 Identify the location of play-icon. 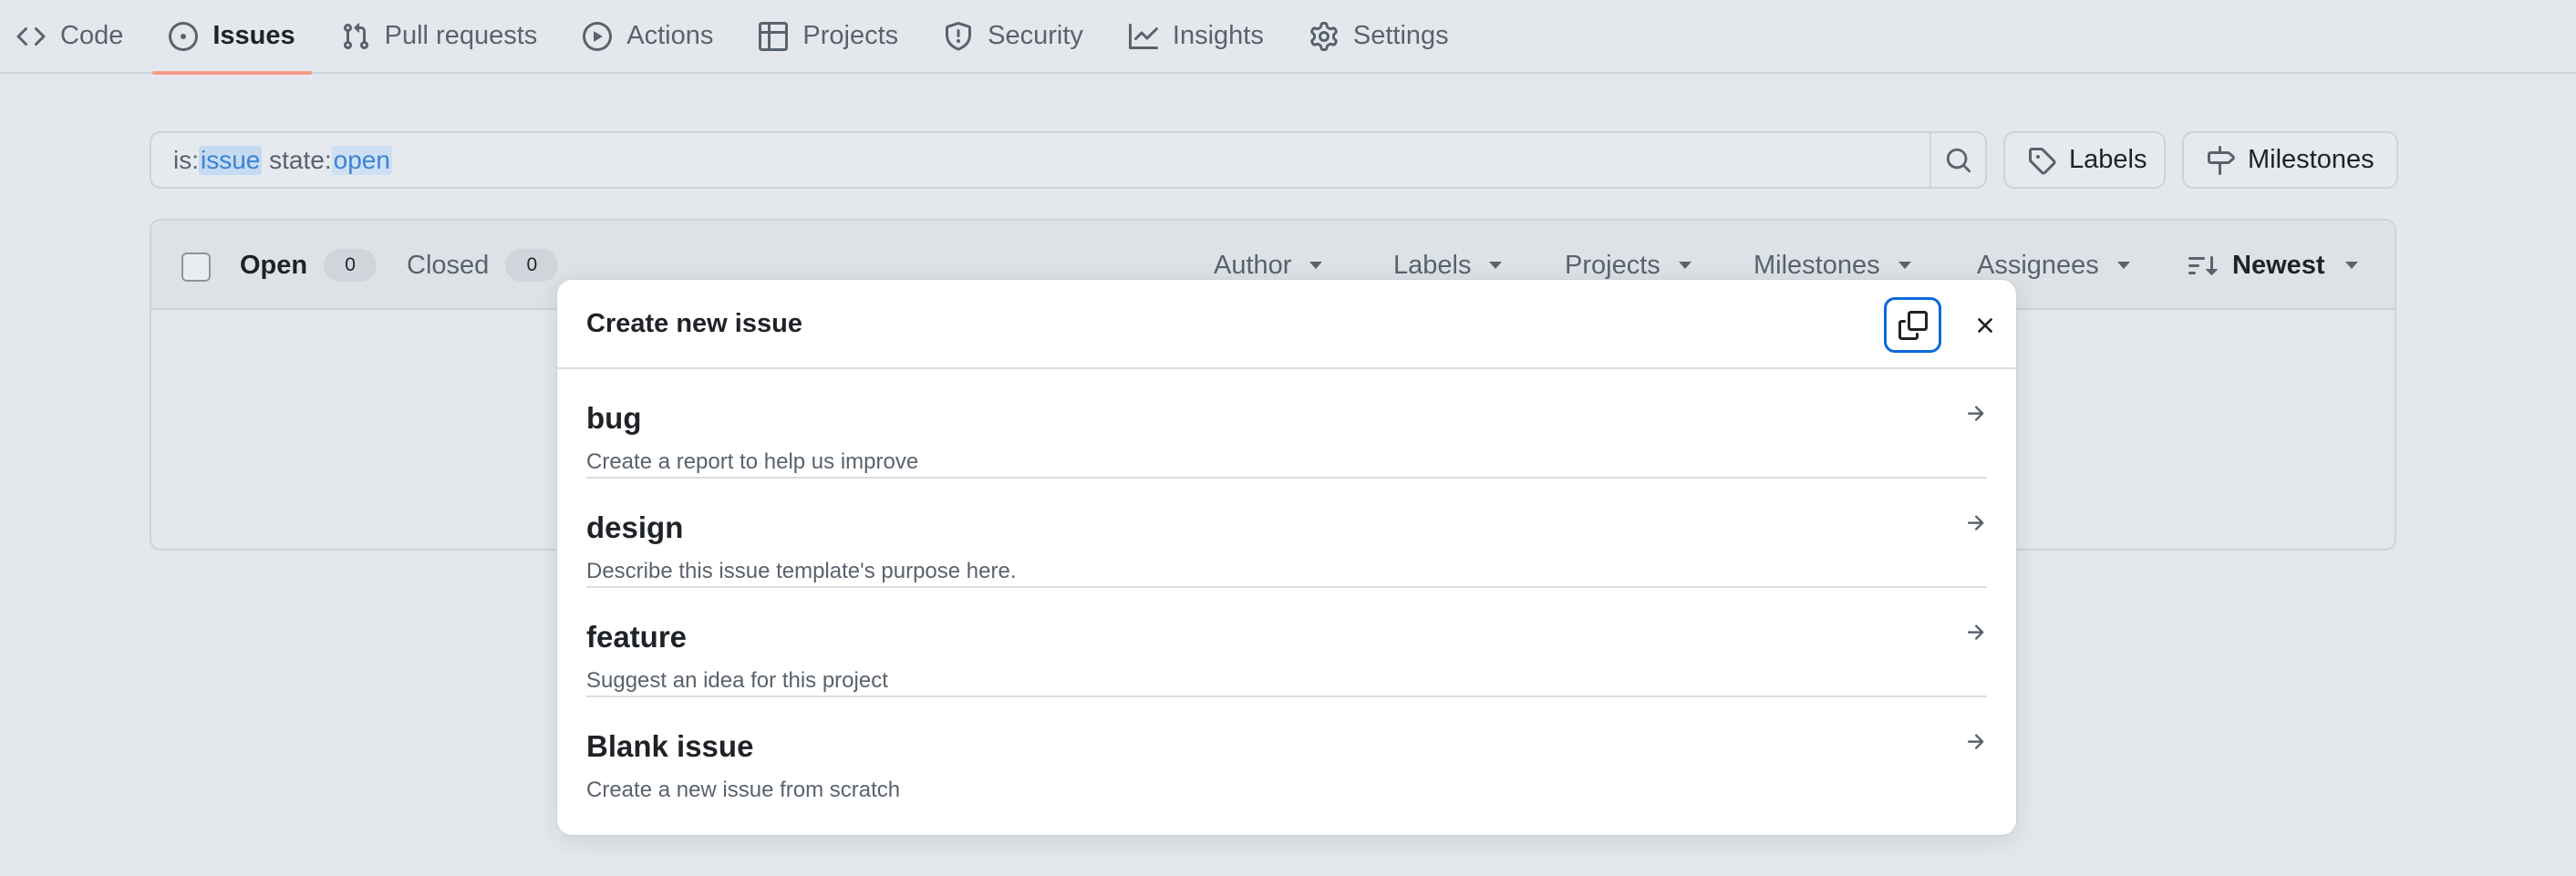
(598, 36).